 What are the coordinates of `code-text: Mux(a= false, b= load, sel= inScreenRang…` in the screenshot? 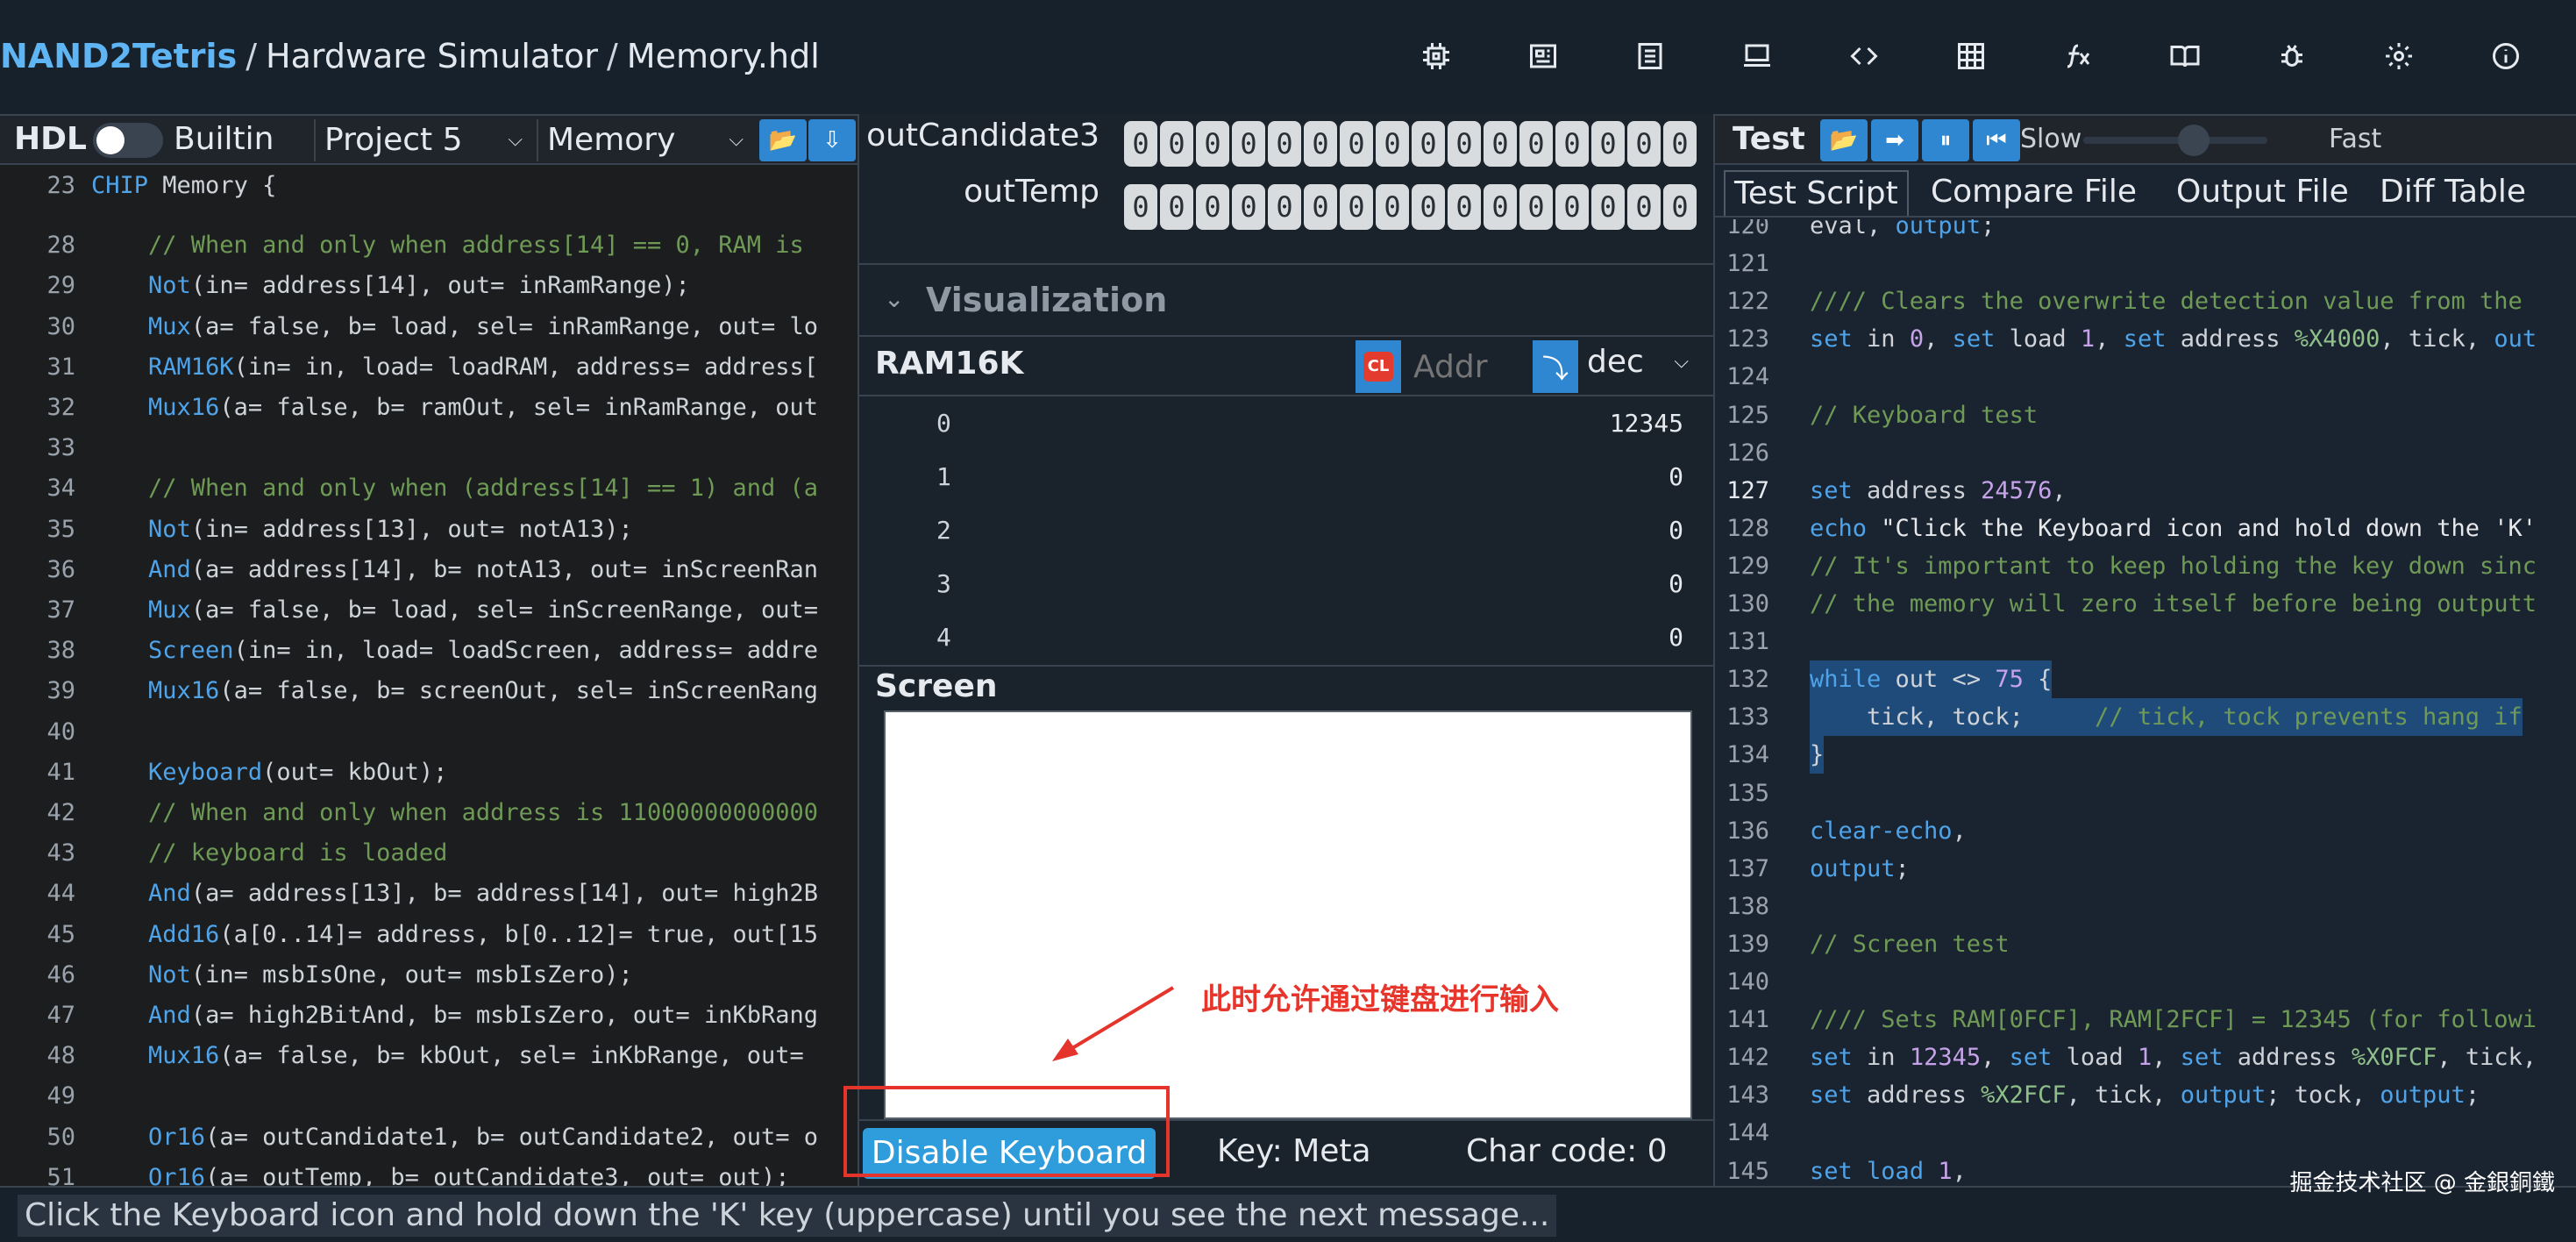 It's located at (483, 610).